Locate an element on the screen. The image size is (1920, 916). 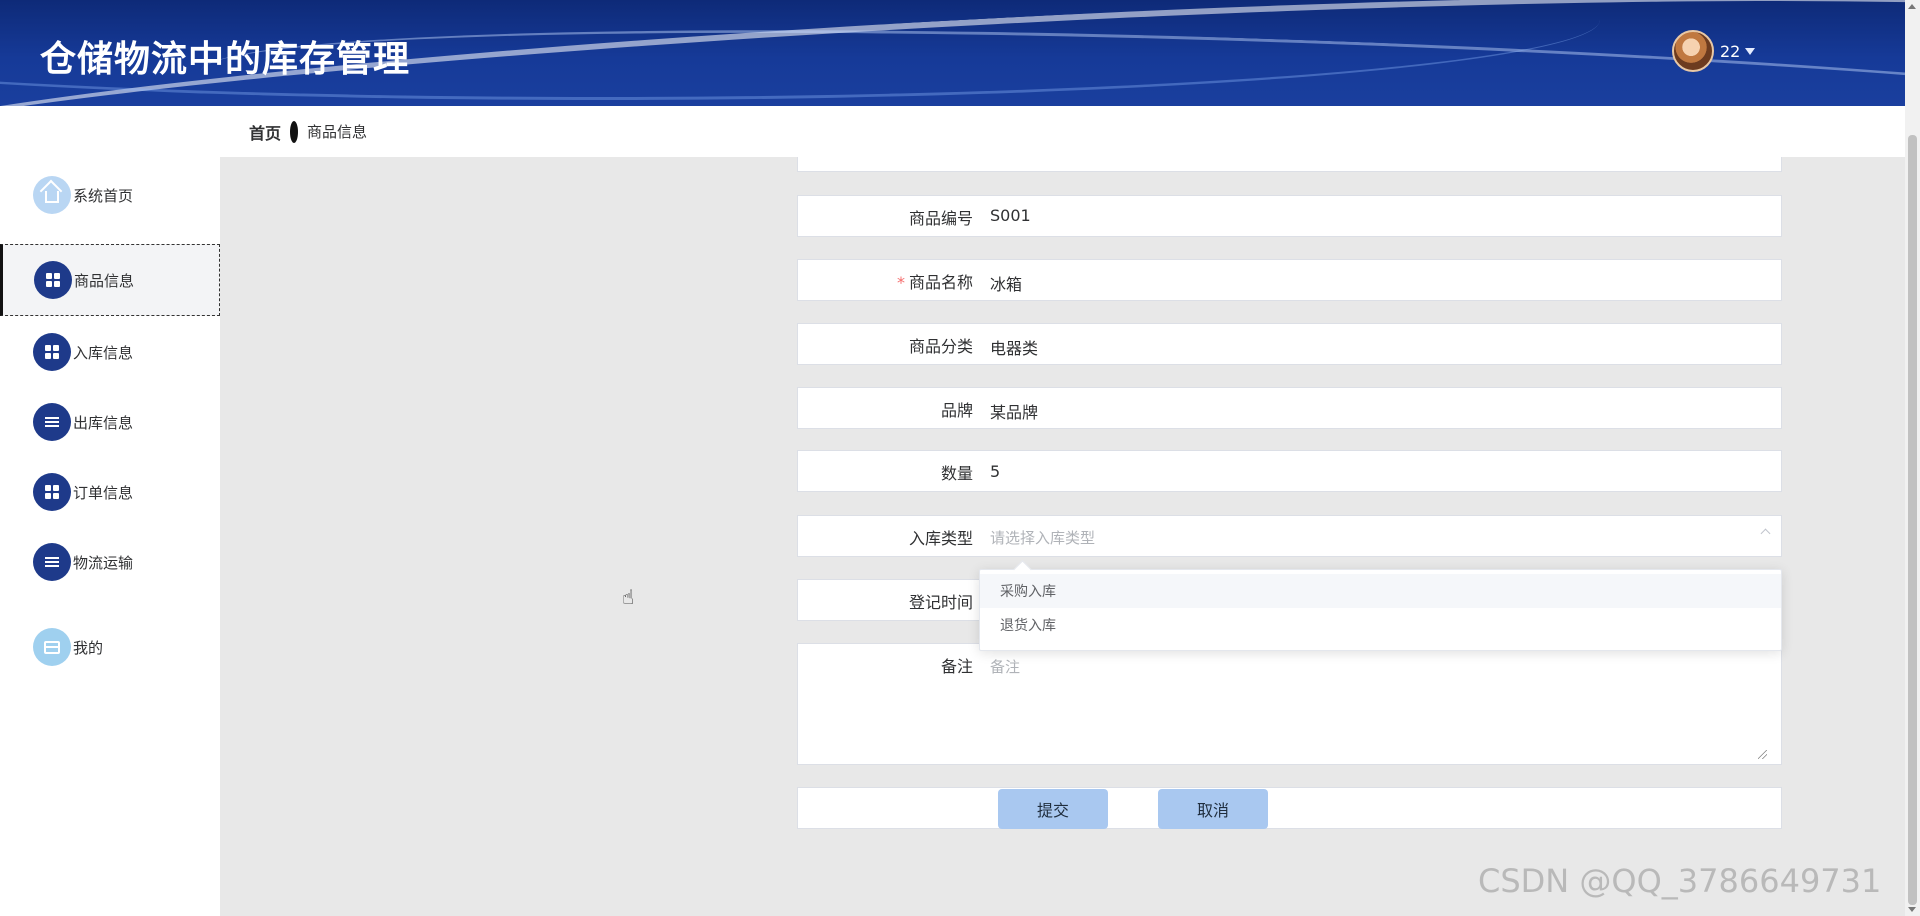
sidebar-item-label: 订单信息 is located at coordinates (103, 492).